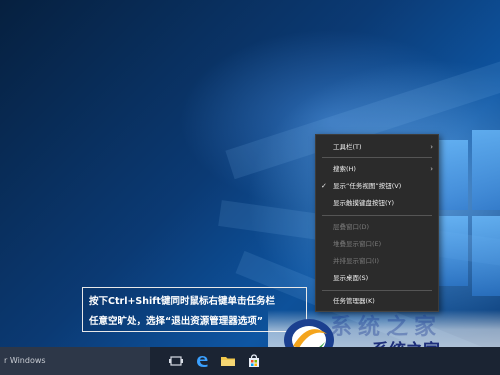 This screenshot has width=500, height=375. Describe the element at coordinates (351, 227) in the screenshot. I see `menu-item-label: 层叠窗口(D)` at that location.